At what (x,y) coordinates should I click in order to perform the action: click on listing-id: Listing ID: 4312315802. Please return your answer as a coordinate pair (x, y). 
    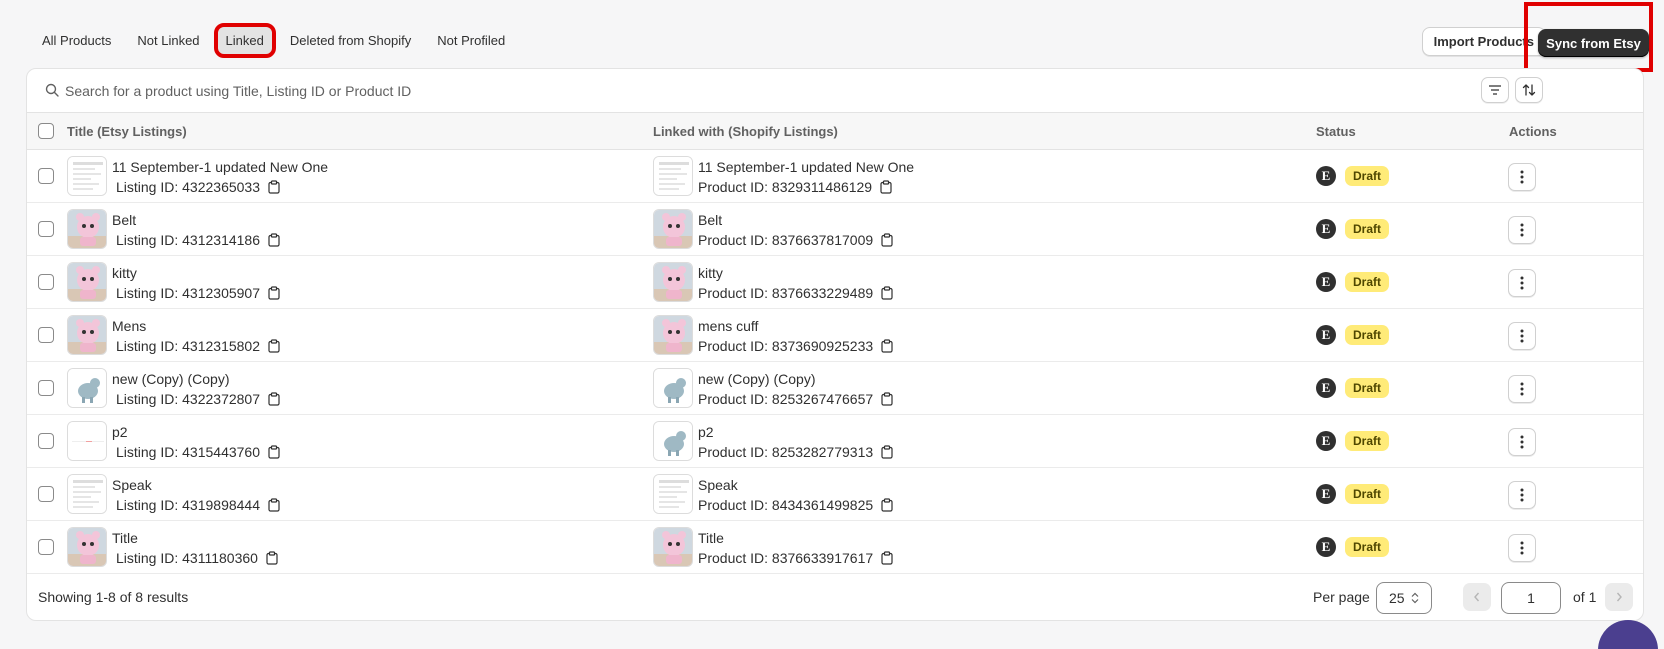
    Looking at the image, I should click on (188, 346).